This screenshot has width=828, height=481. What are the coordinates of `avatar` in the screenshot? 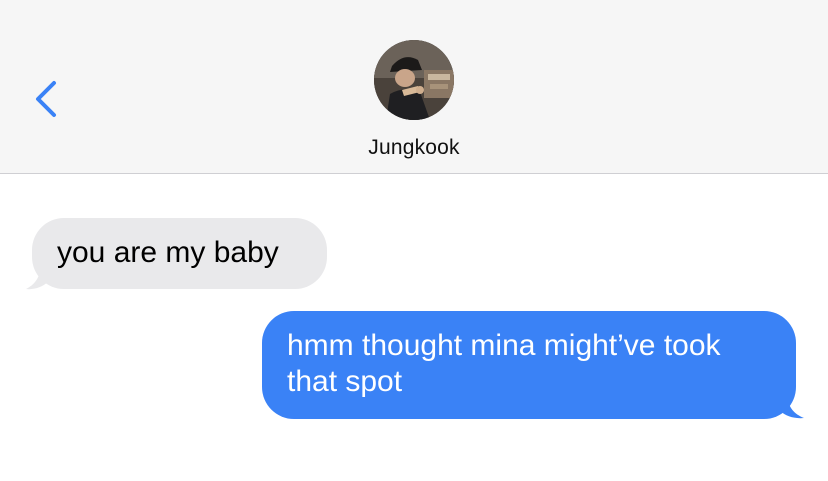 It's located at (414, 80).